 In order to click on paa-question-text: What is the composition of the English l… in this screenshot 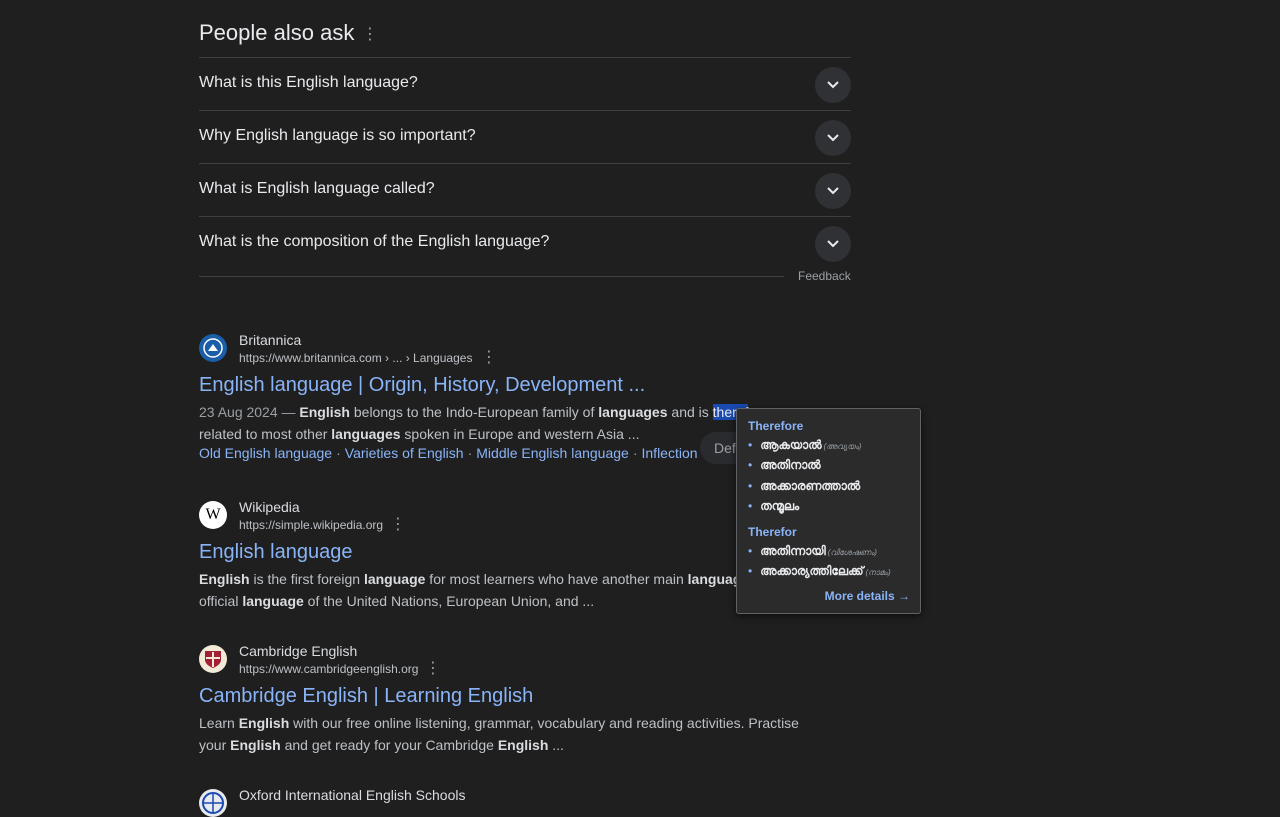, I will do `click(374, 241)`.